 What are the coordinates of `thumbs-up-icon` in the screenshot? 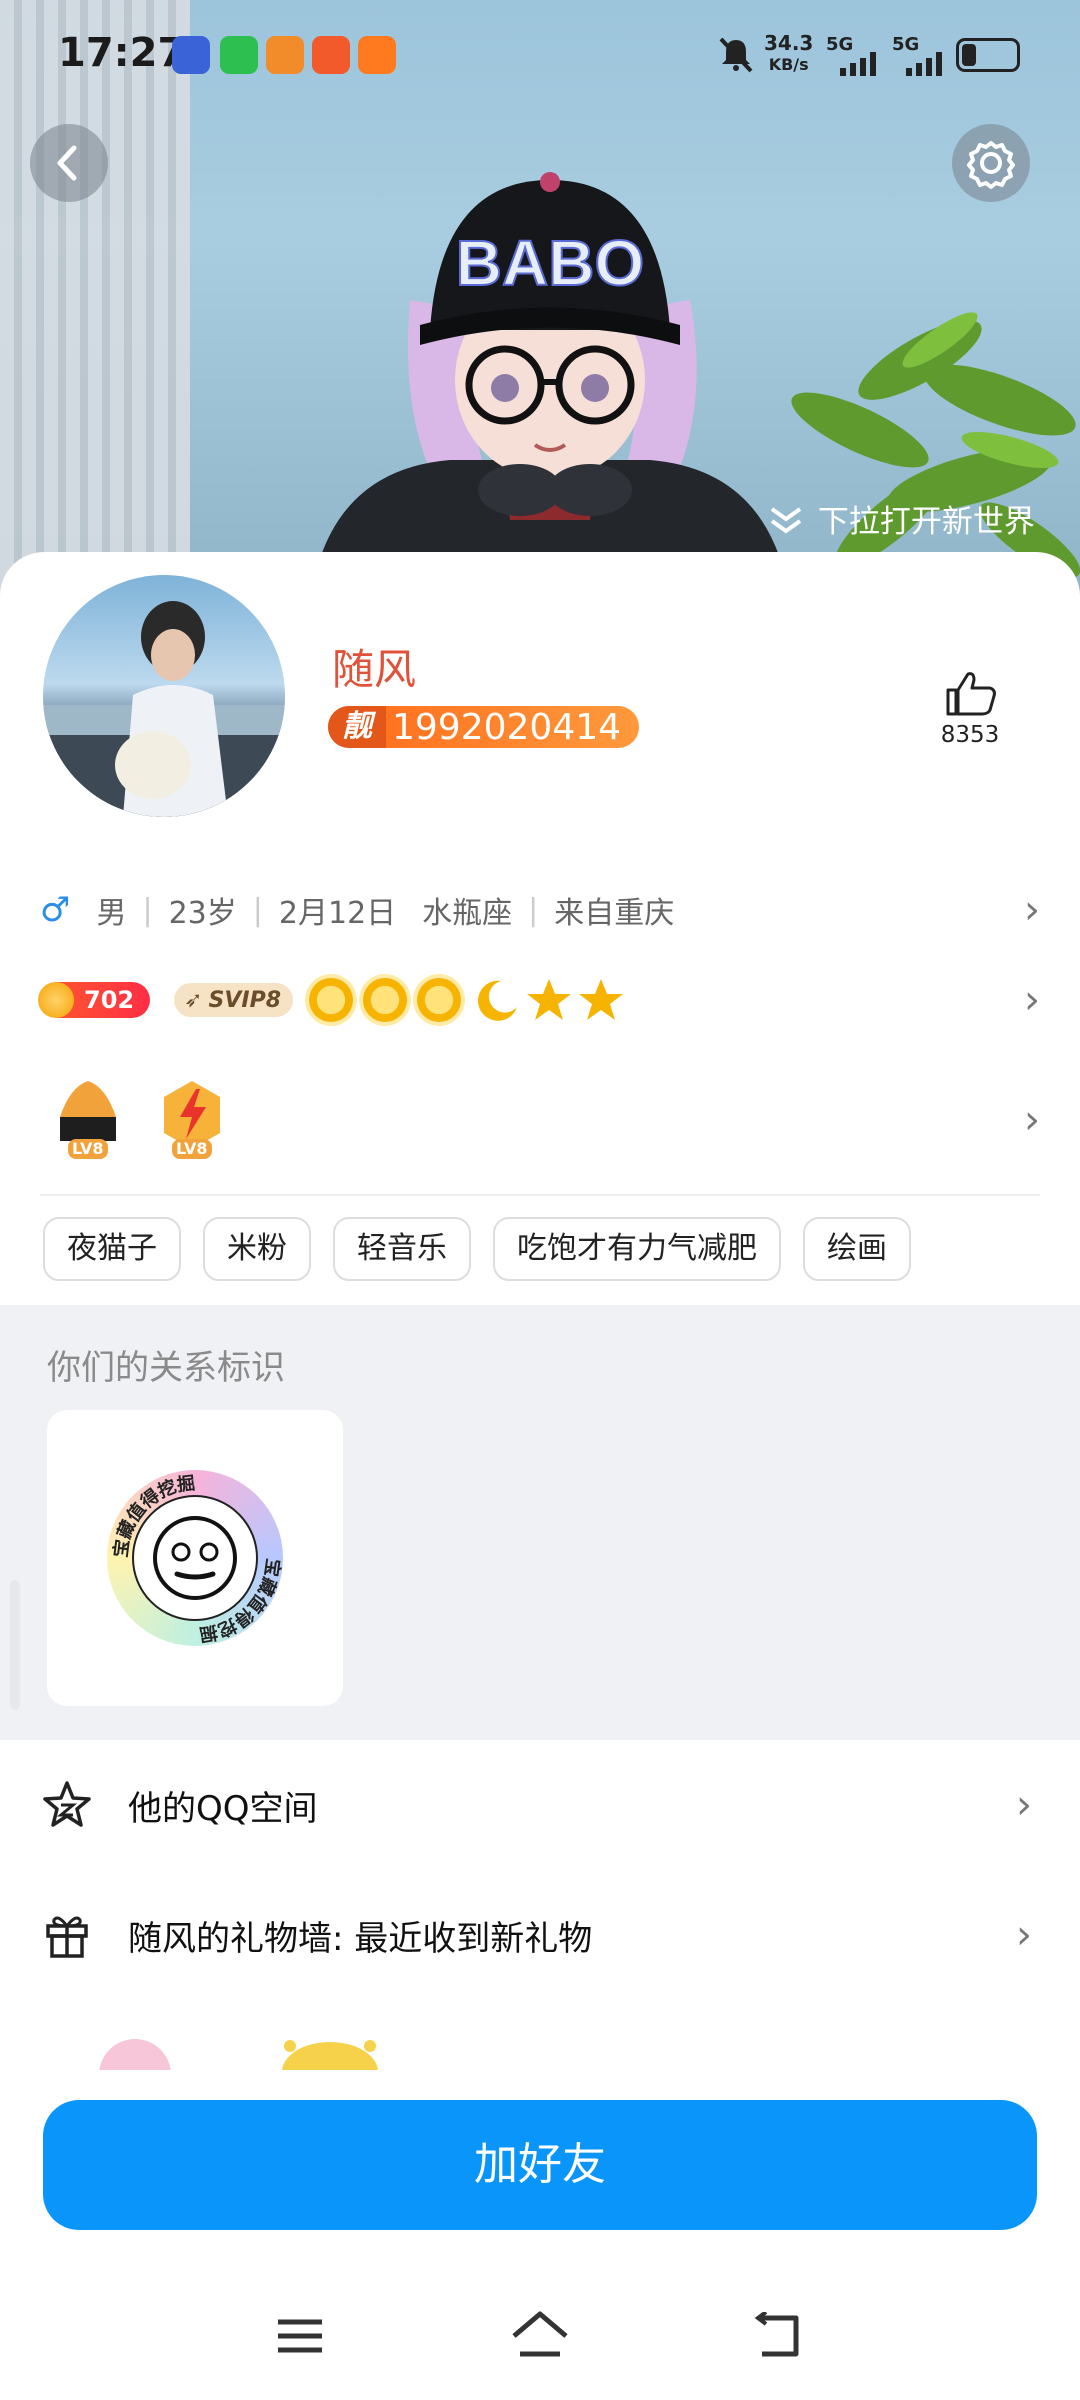 It's located at (970, 693).